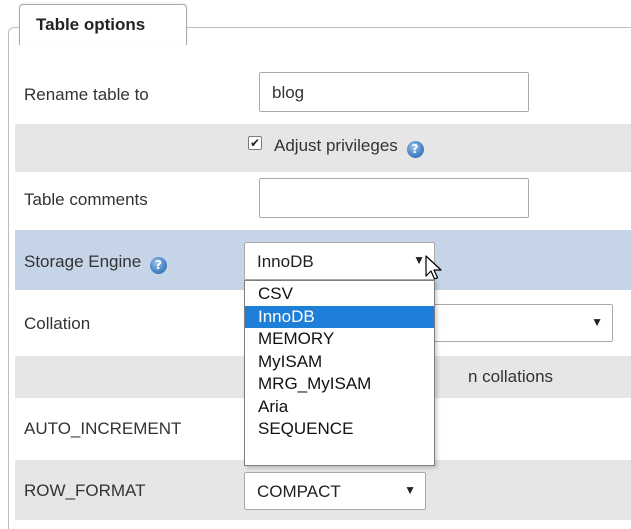 This screenshot has height=529, width=631. What do you see at coordinates (394, 198) in the screenshot?
I see `comments-input` at bounding box center [394, 198].